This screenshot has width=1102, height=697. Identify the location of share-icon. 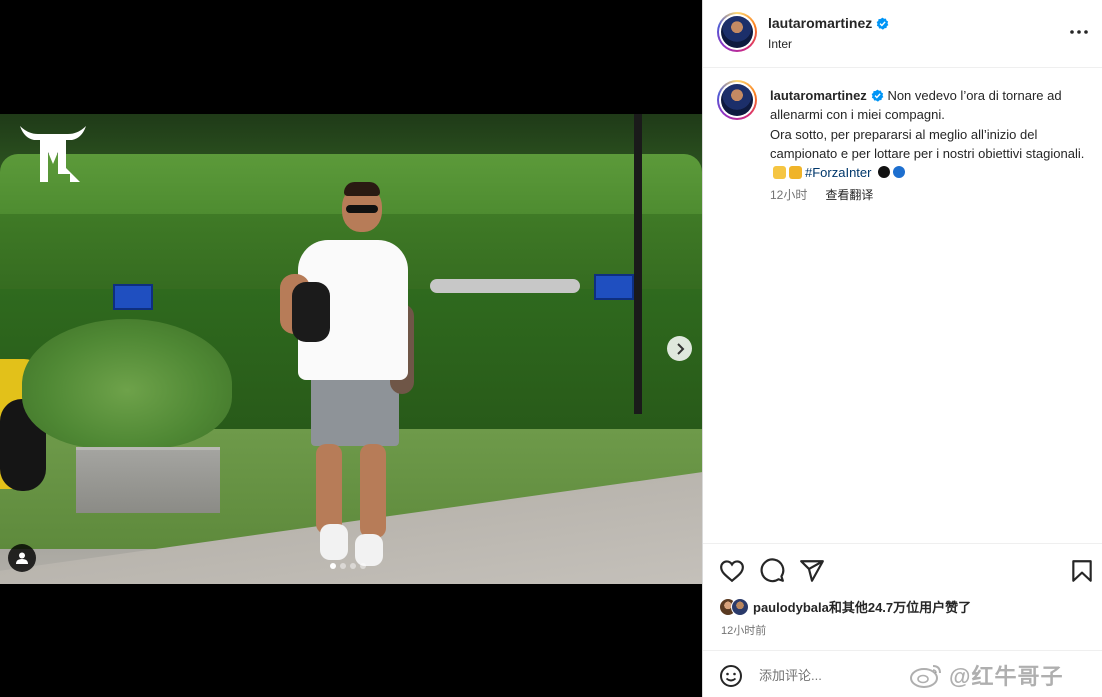
(812, 571).